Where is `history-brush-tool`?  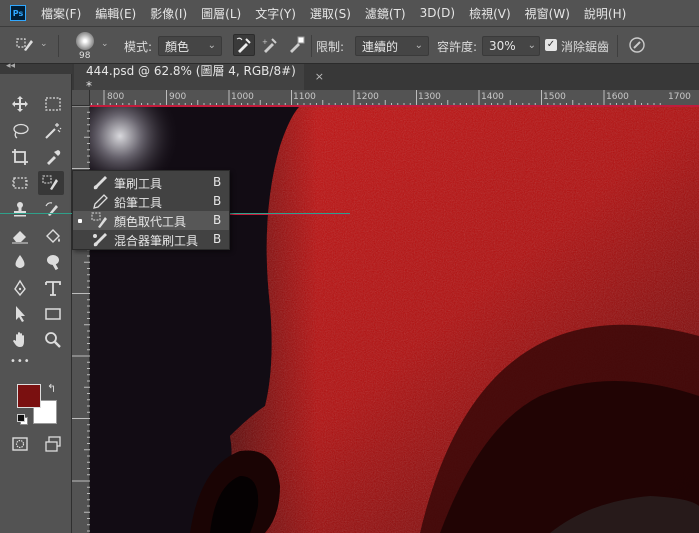
history-brush-tool is located at coordinates (53, 209).